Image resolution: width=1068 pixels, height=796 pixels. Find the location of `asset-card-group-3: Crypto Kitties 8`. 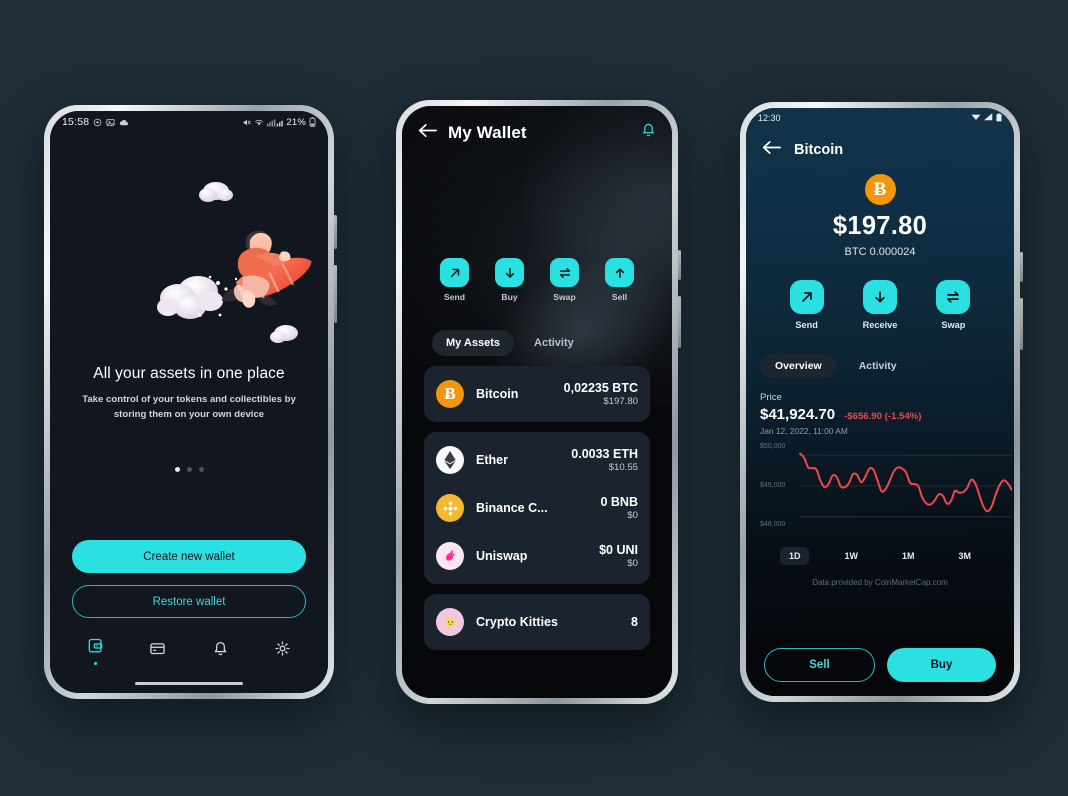

asset-card-group-3: Crypto Kitties 8 is located at coordinates (537, 622).